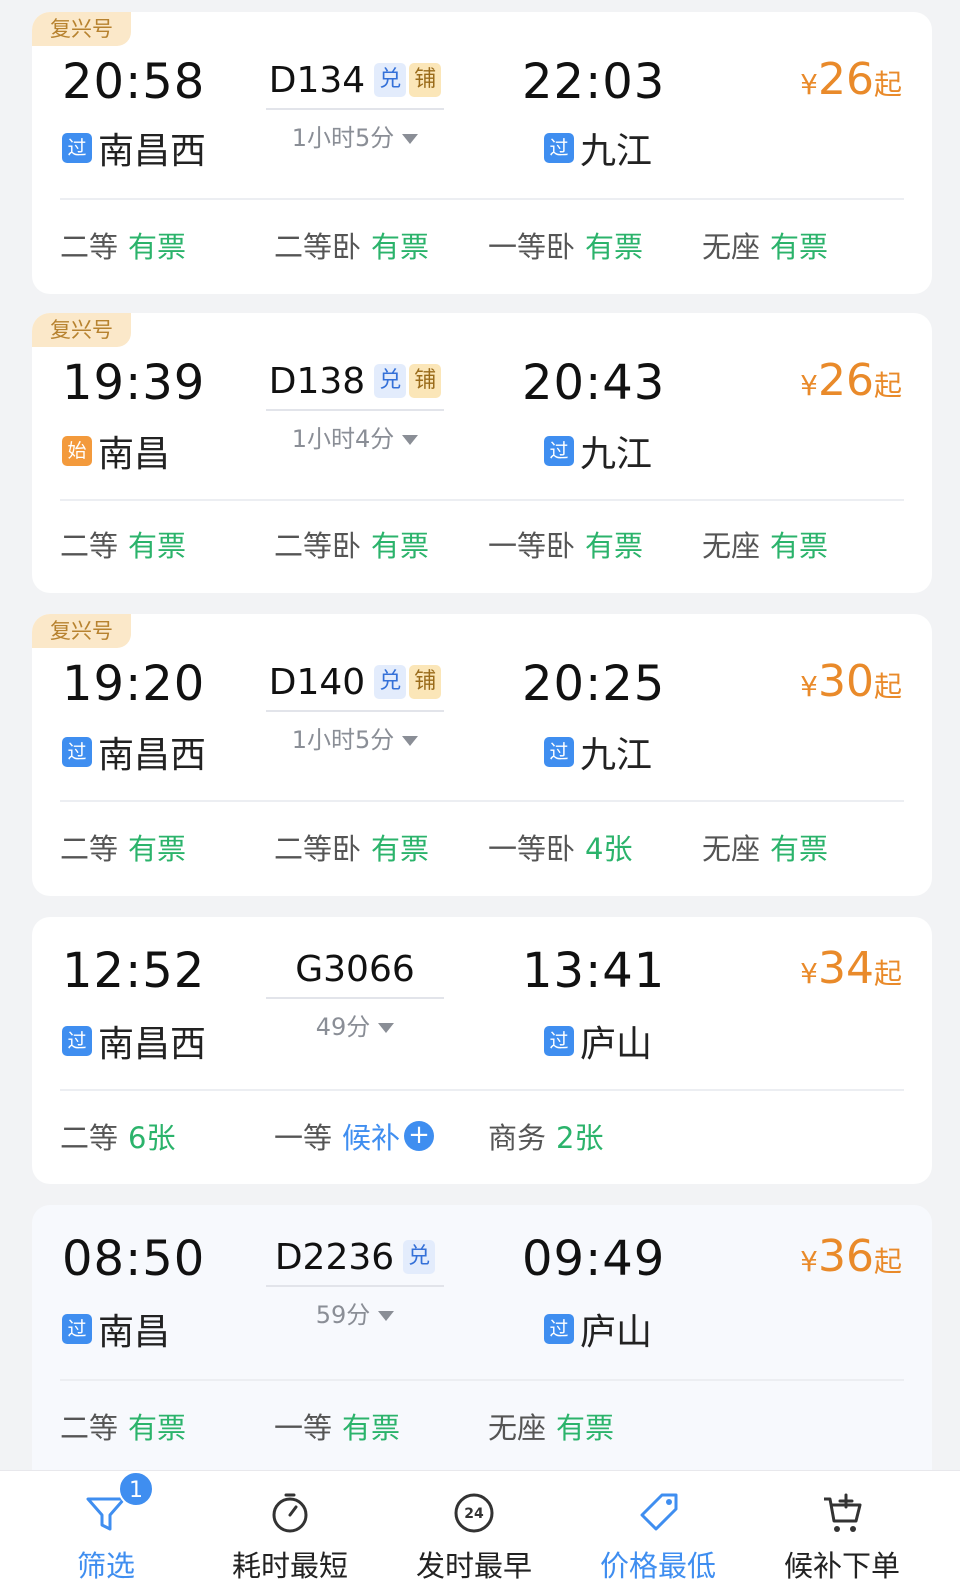 This screenshot has height=1590, width=960. I want to click on departure-station: 过 南昌, so click(116, 1329).